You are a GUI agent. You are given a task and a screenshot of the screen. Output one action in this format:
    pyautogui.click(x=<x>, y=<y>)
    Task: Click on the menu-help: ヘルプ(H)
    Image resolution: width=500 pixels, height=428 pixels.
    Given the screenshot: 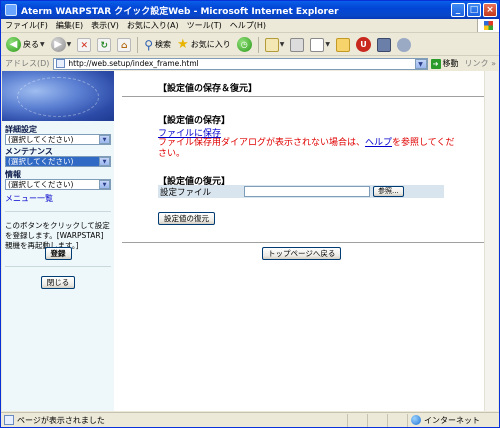 What is the action you would take?
    pyautogui.click(x=248, y=25)
    